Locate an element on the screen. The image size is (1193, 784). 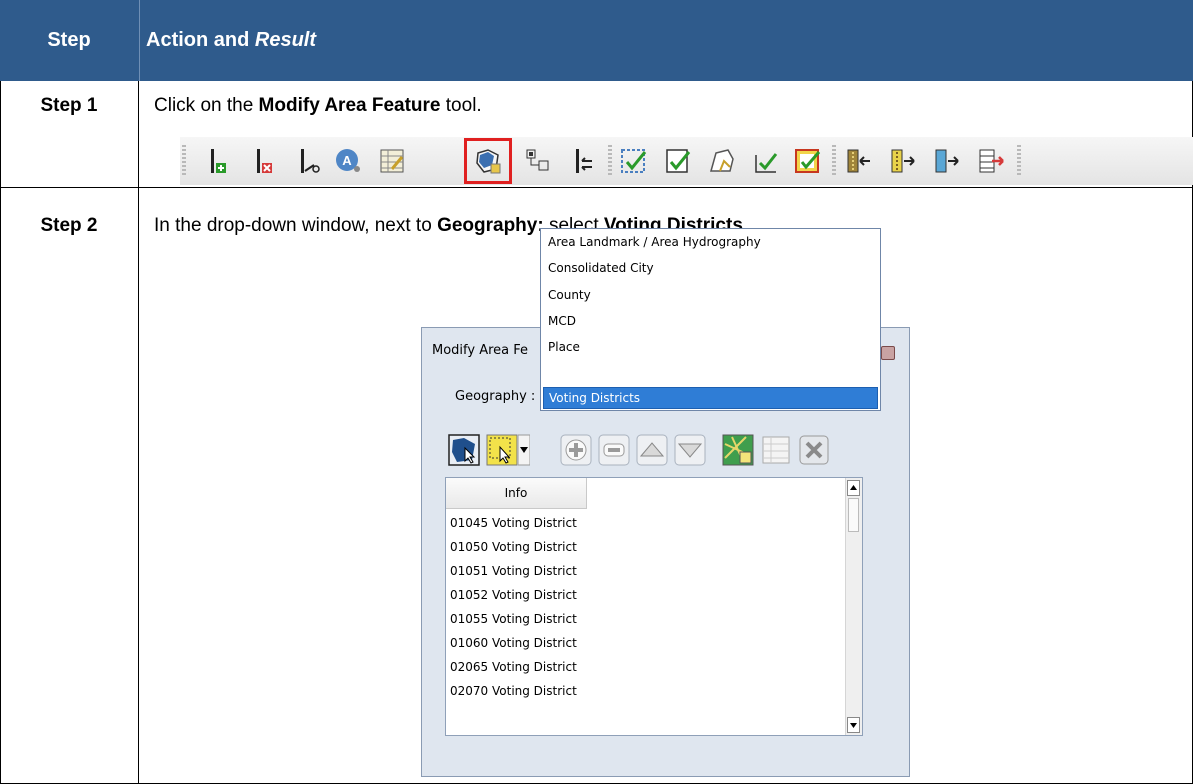
move-down-icon is located at coordinates (690, 450).